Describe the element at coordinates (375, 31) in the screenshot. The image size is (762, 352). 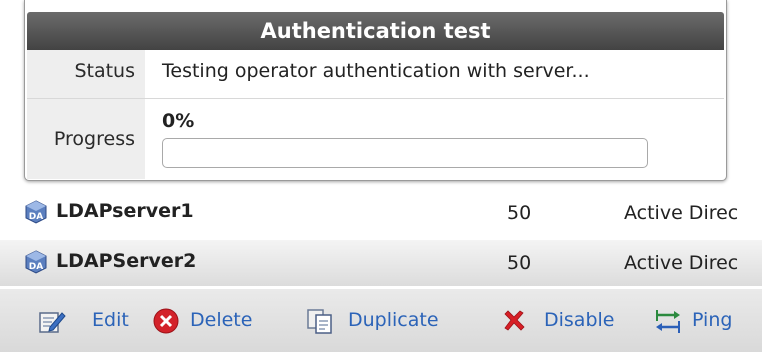
I see `auth-test-title: Authentication test` at that location.